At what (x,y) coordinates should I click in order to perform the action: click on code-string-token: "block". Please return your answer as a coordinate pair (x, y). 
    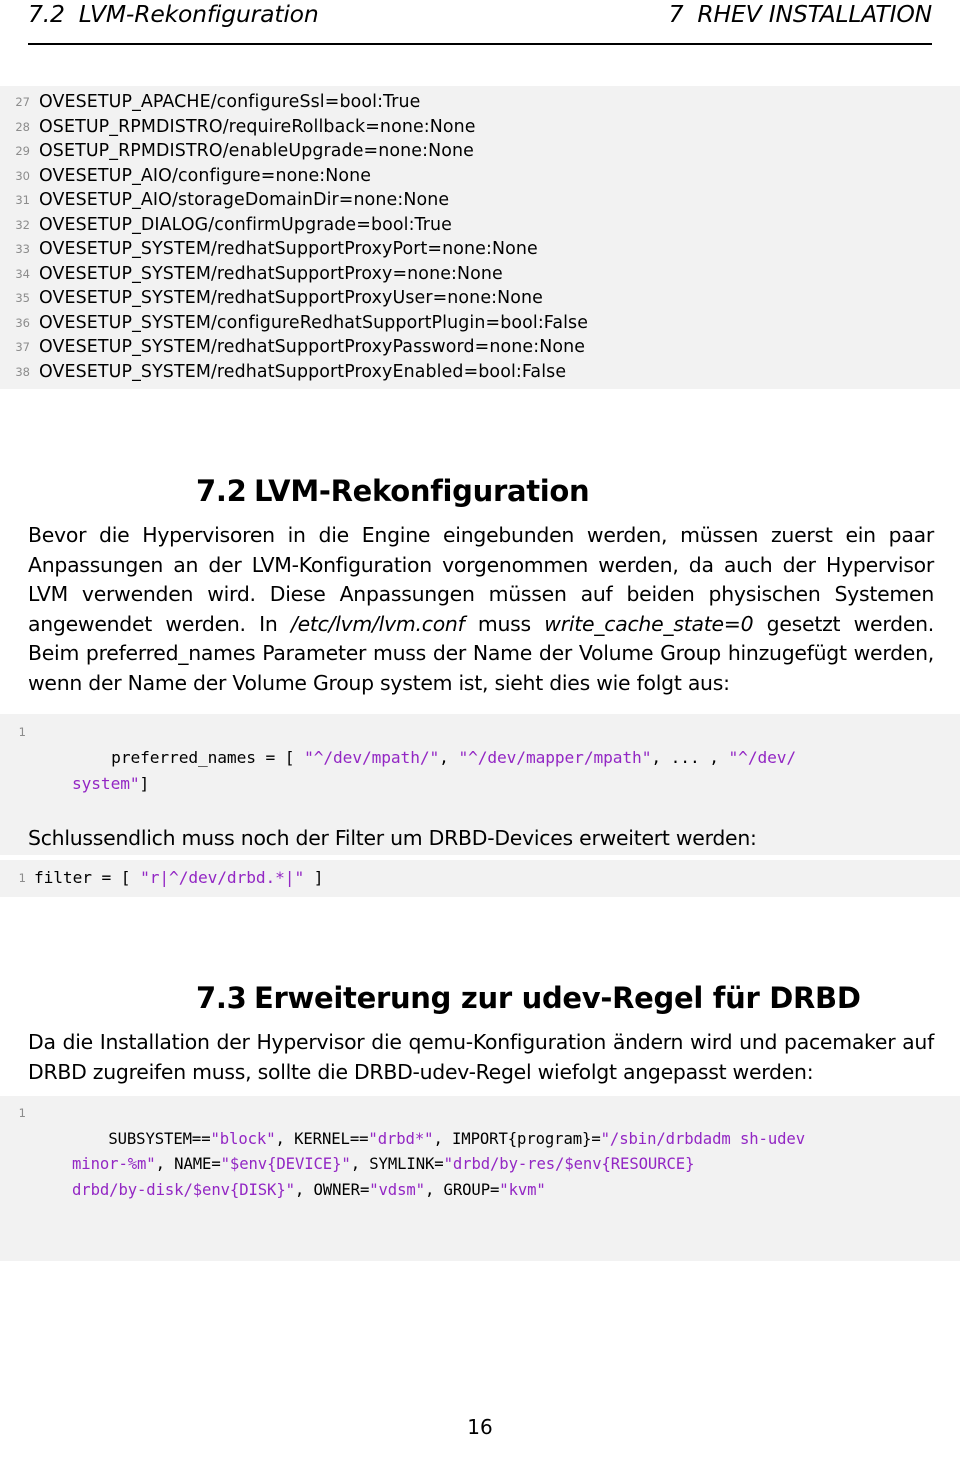
    Looking at the image, I should click on (243, 1138).